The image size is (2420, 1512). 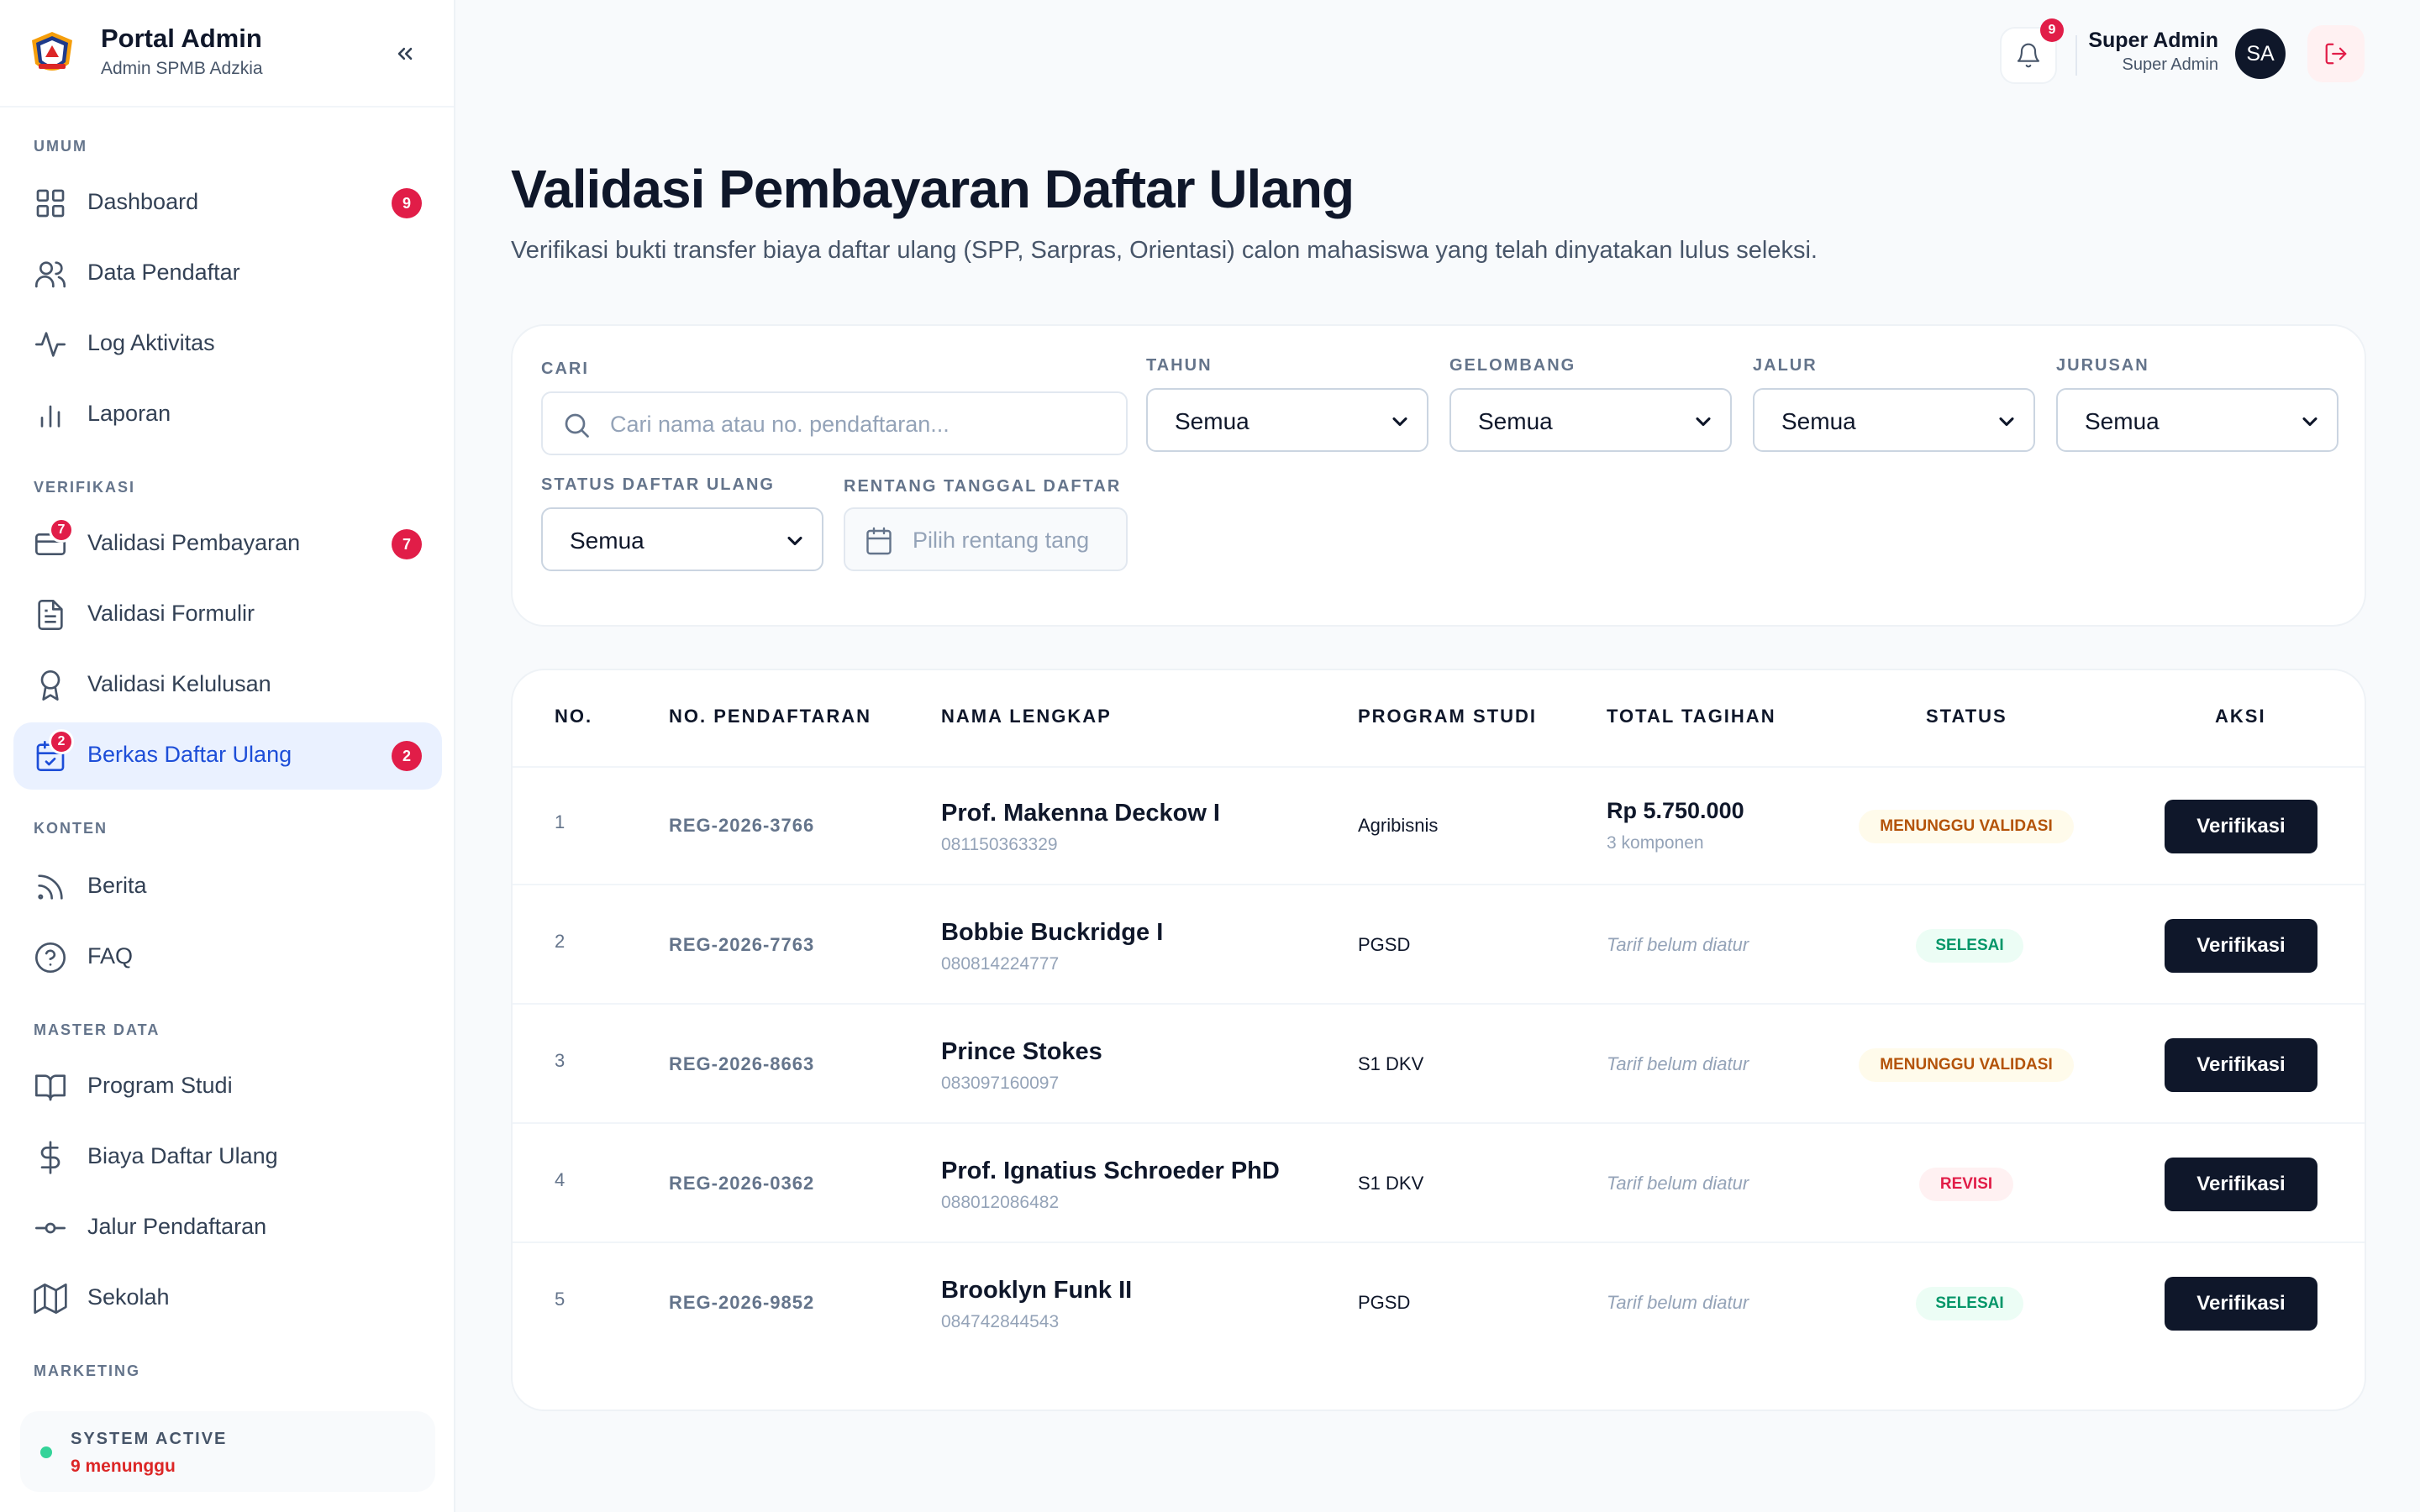 What do you see at coordinates (227, 887) in the screenshot?
I see `sidebar-item-berita: Berita` at bounding box center [227, 887].